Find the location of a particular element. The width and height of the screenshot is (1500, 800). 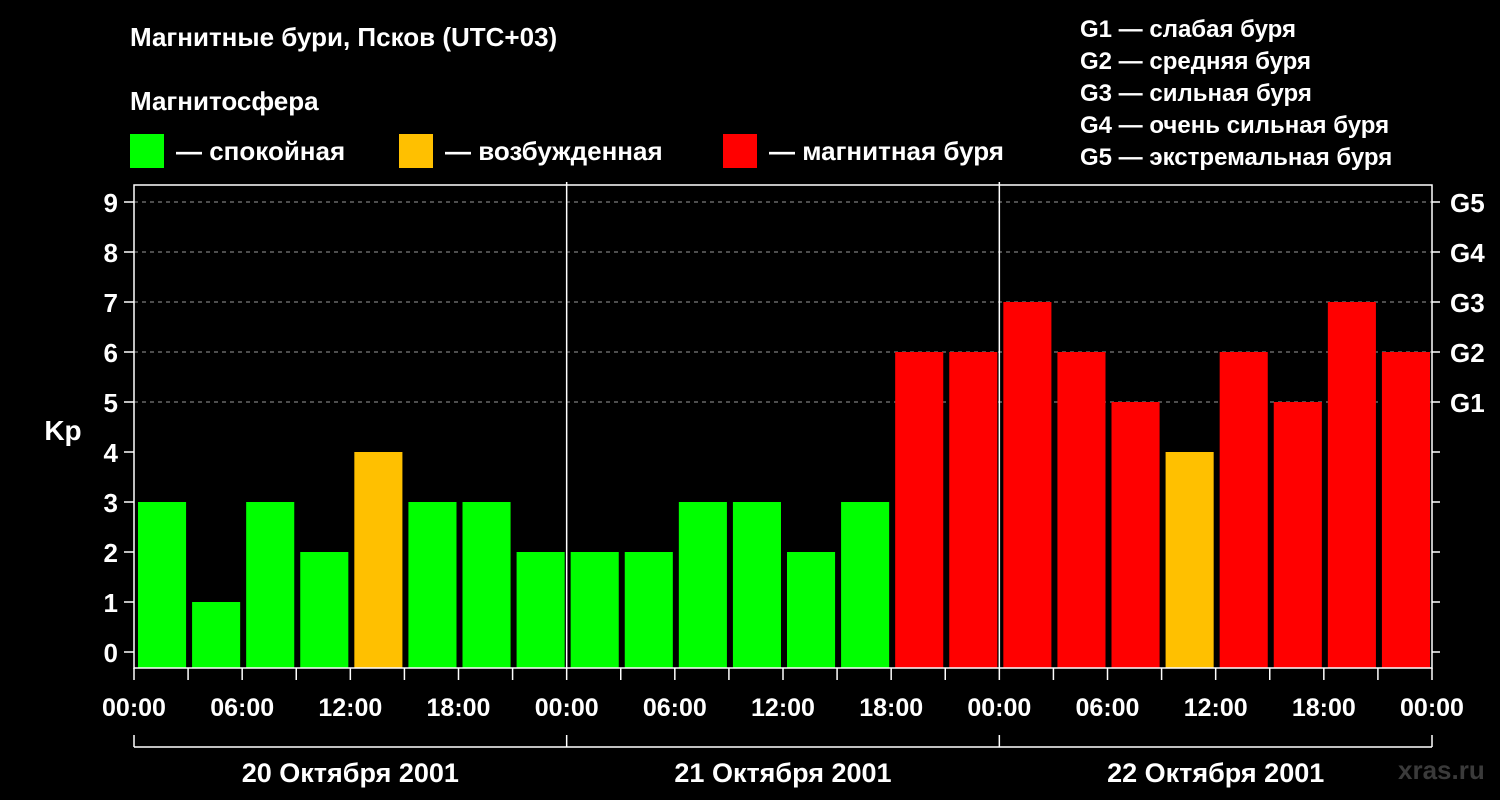

y-tick-label: 8 is located at coordinates (111, 253).